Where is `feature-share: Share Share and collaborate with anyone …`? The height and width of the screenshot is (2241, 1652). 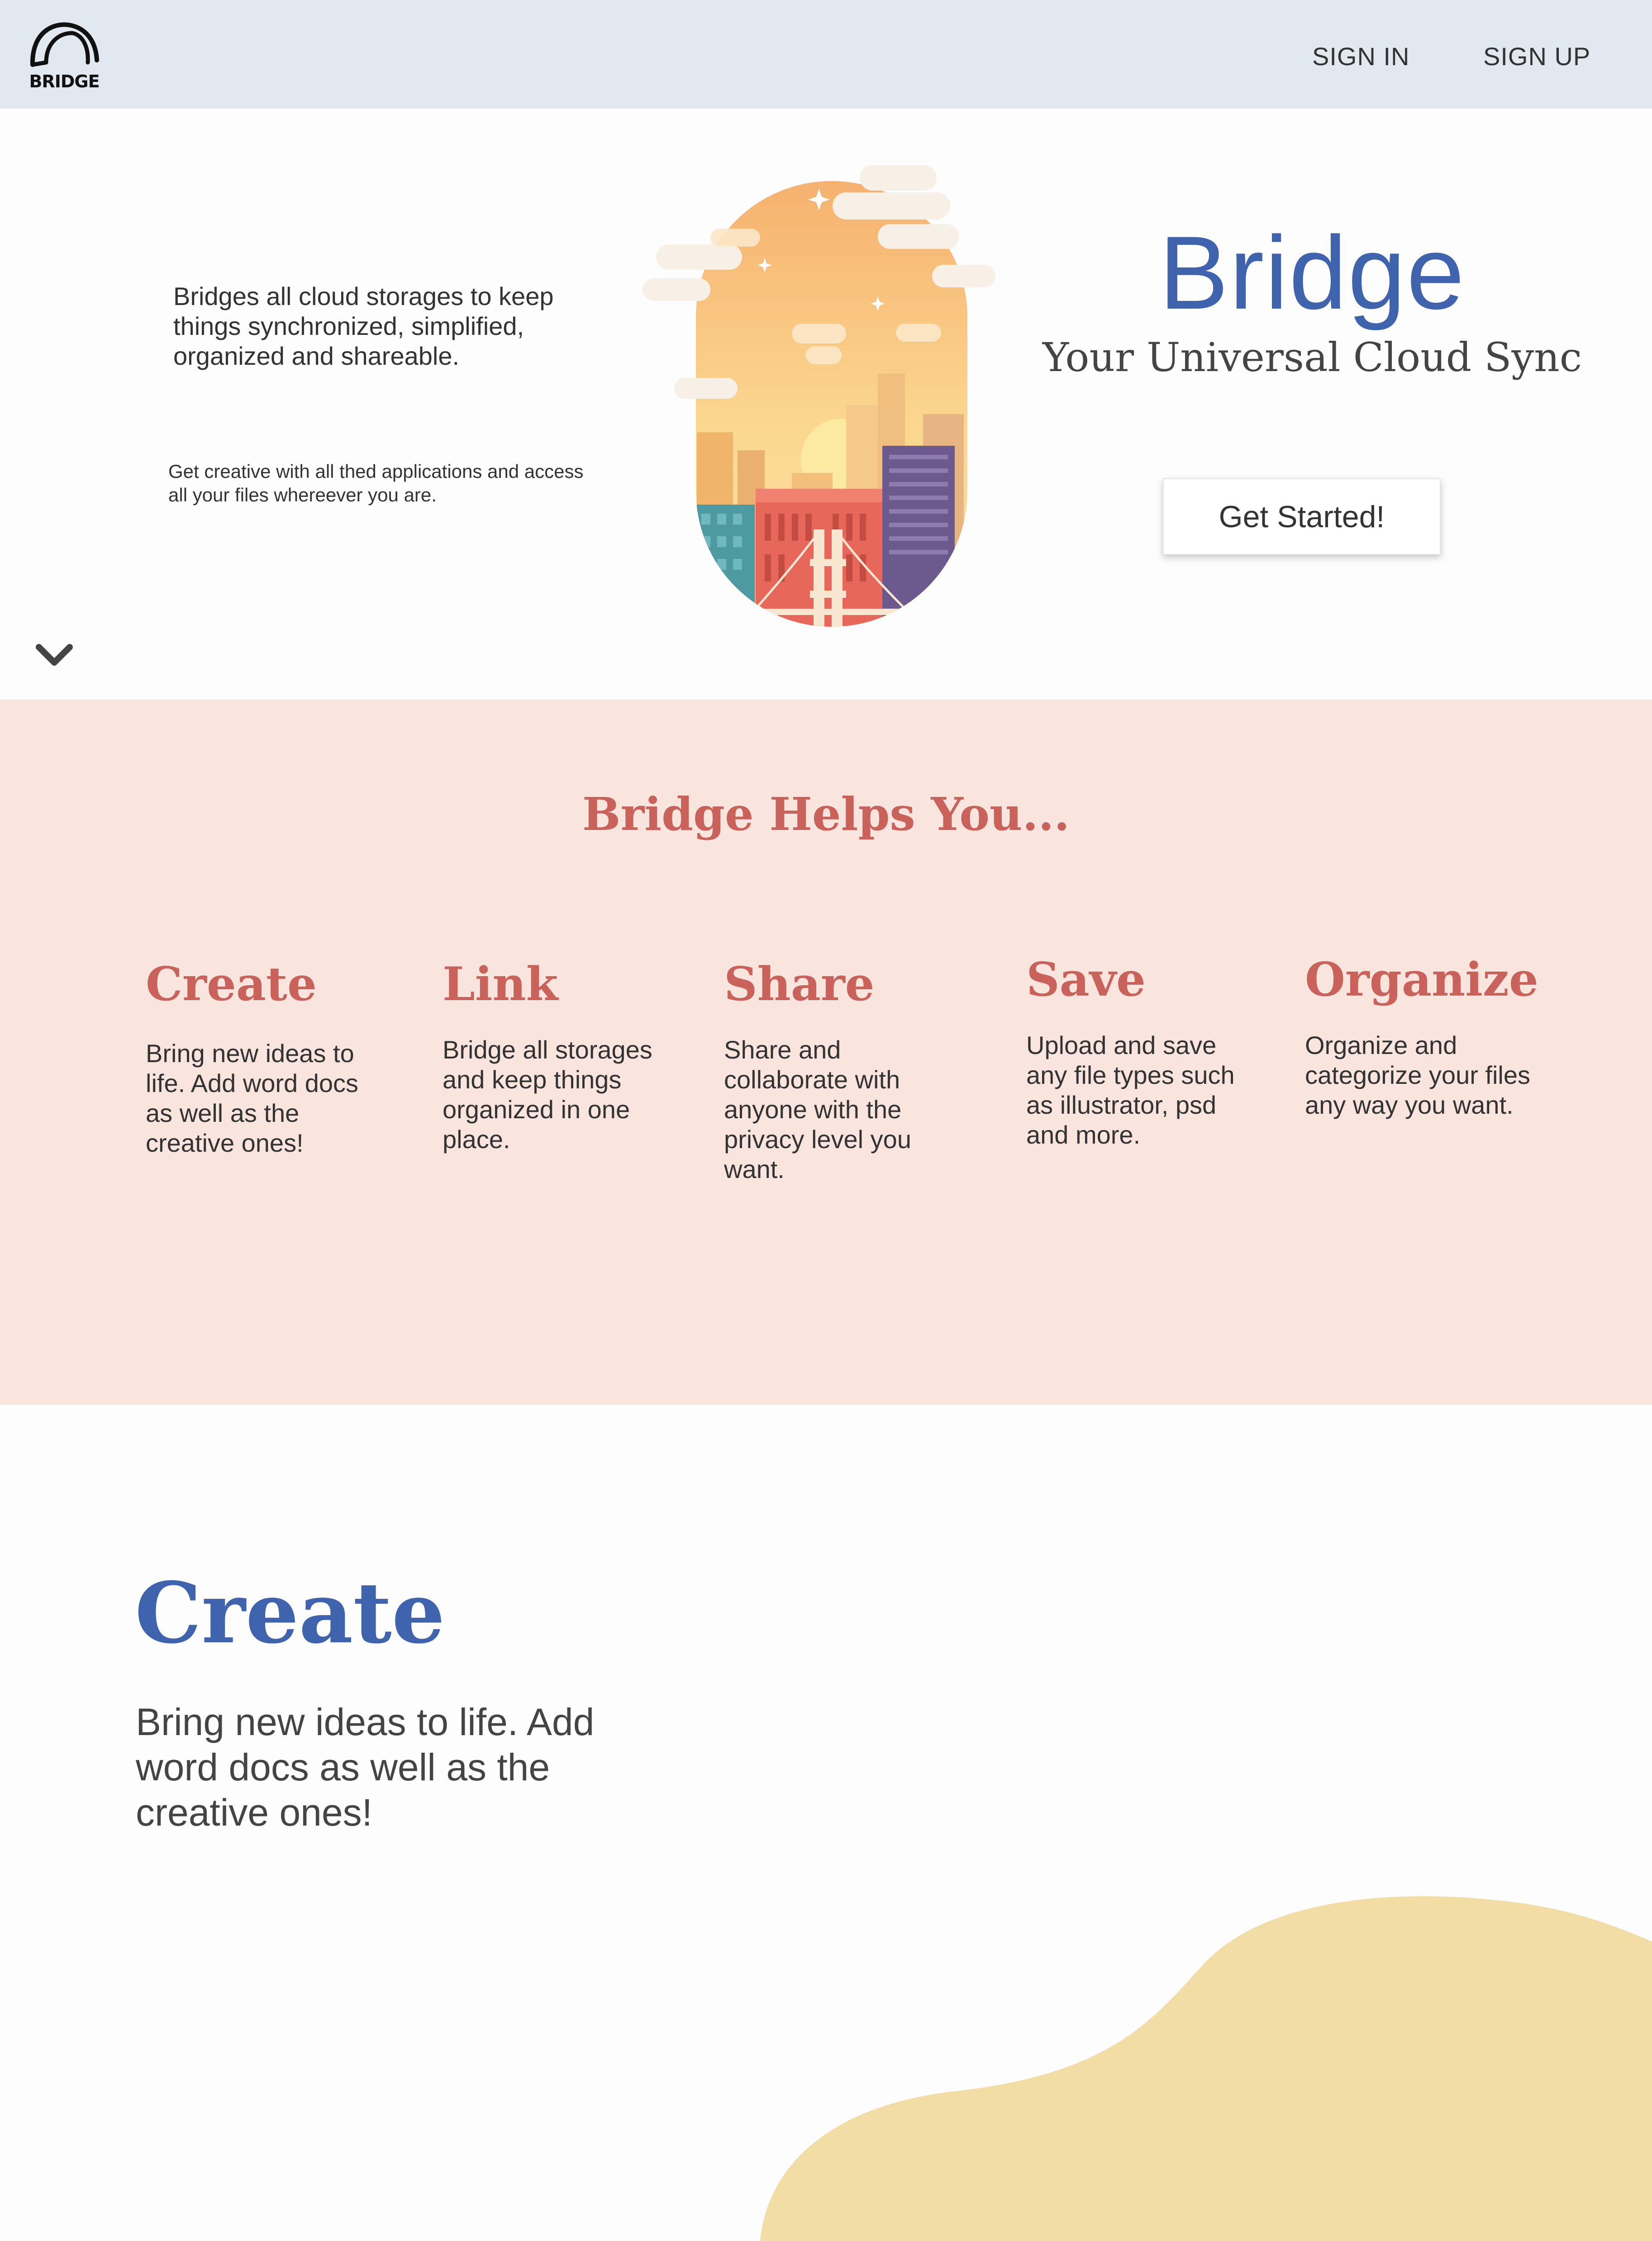 feature-share: Share Share and collaborate with anyone … is located at coordinates (841, 1071).